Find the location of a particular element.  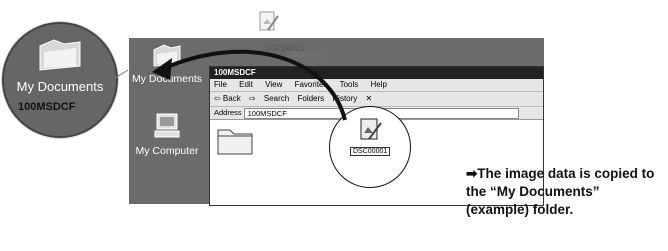

forward-button: ⇨ is located at coordinates (252, 98).